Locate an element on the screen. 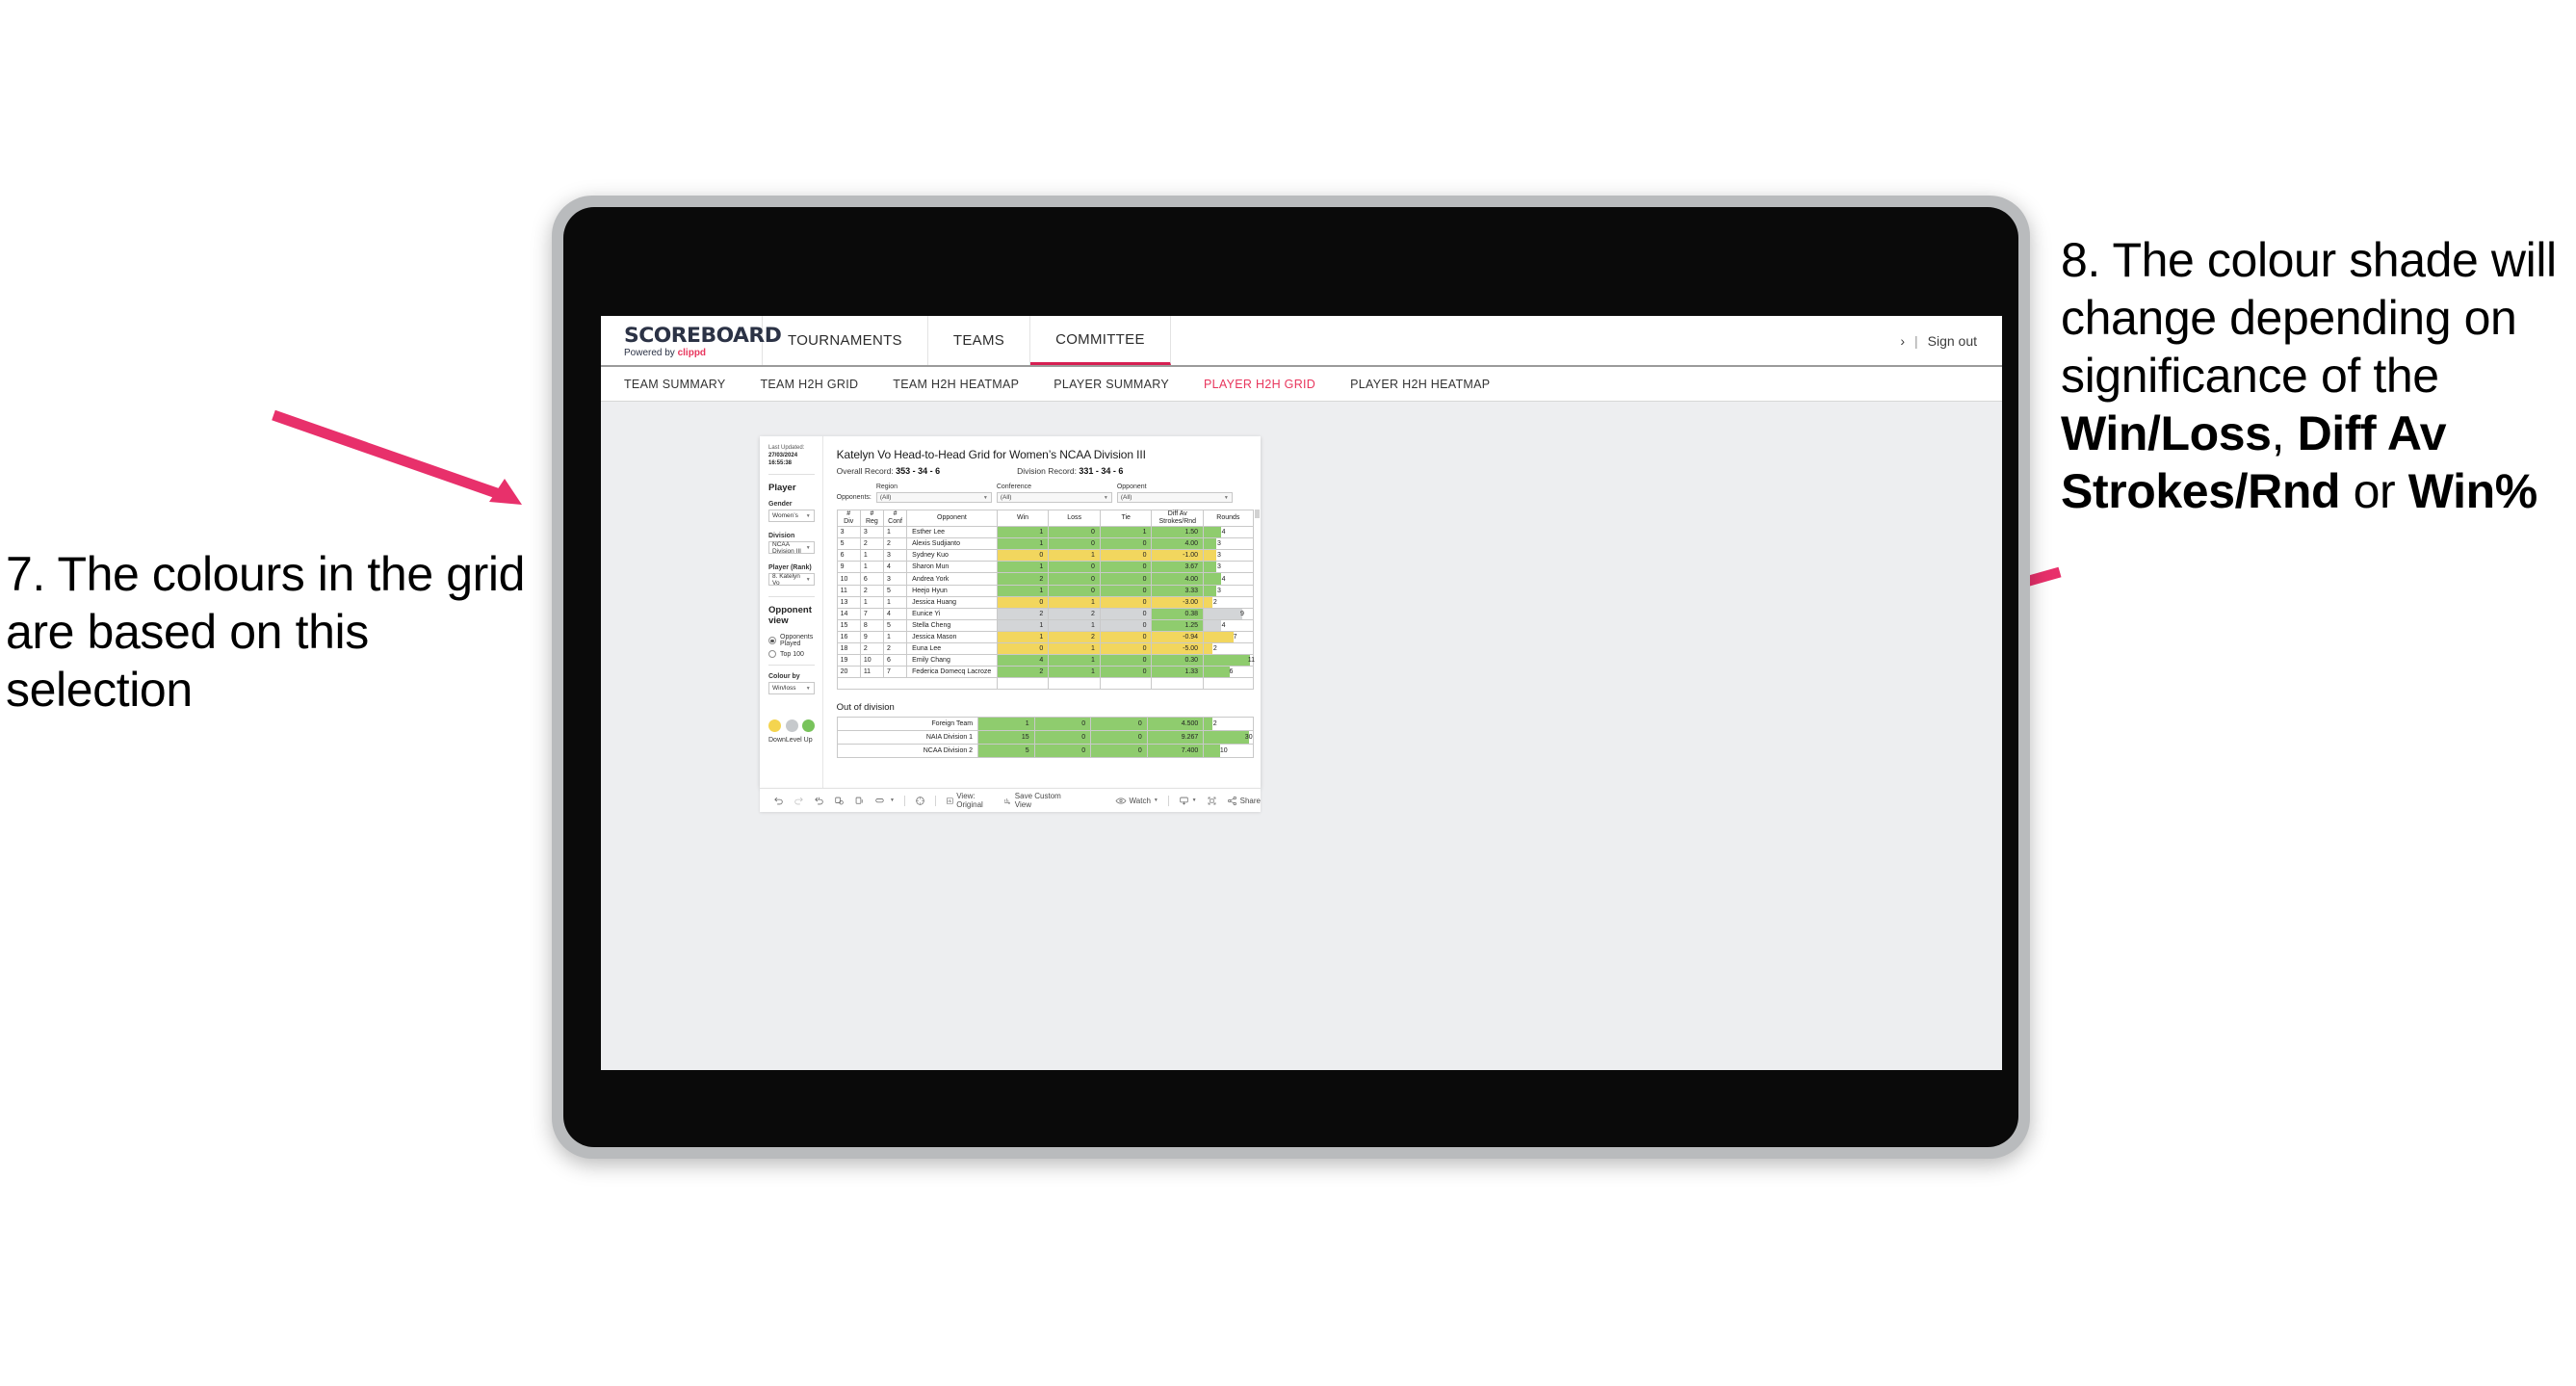 This screenshot has height=1386, width=2576. table-row: 13 1 1 Jessica Huang 0 1 0 -3.00 2 is located at coordinates (1045, 602).